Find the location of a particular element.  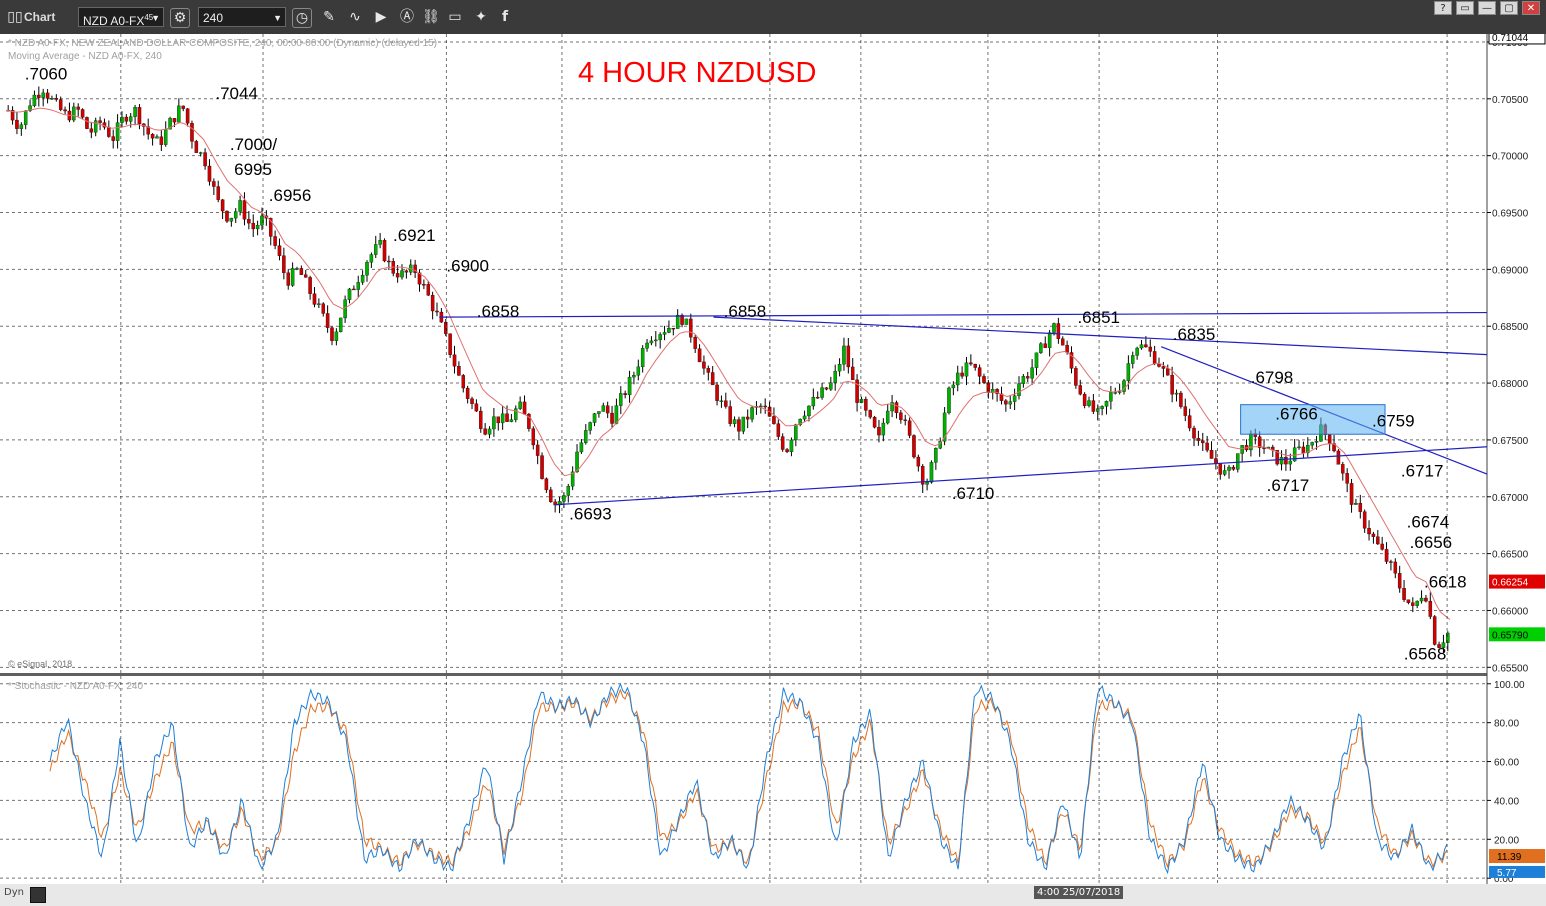

price-annotation: .6858 is located at coordinates (745, 311).